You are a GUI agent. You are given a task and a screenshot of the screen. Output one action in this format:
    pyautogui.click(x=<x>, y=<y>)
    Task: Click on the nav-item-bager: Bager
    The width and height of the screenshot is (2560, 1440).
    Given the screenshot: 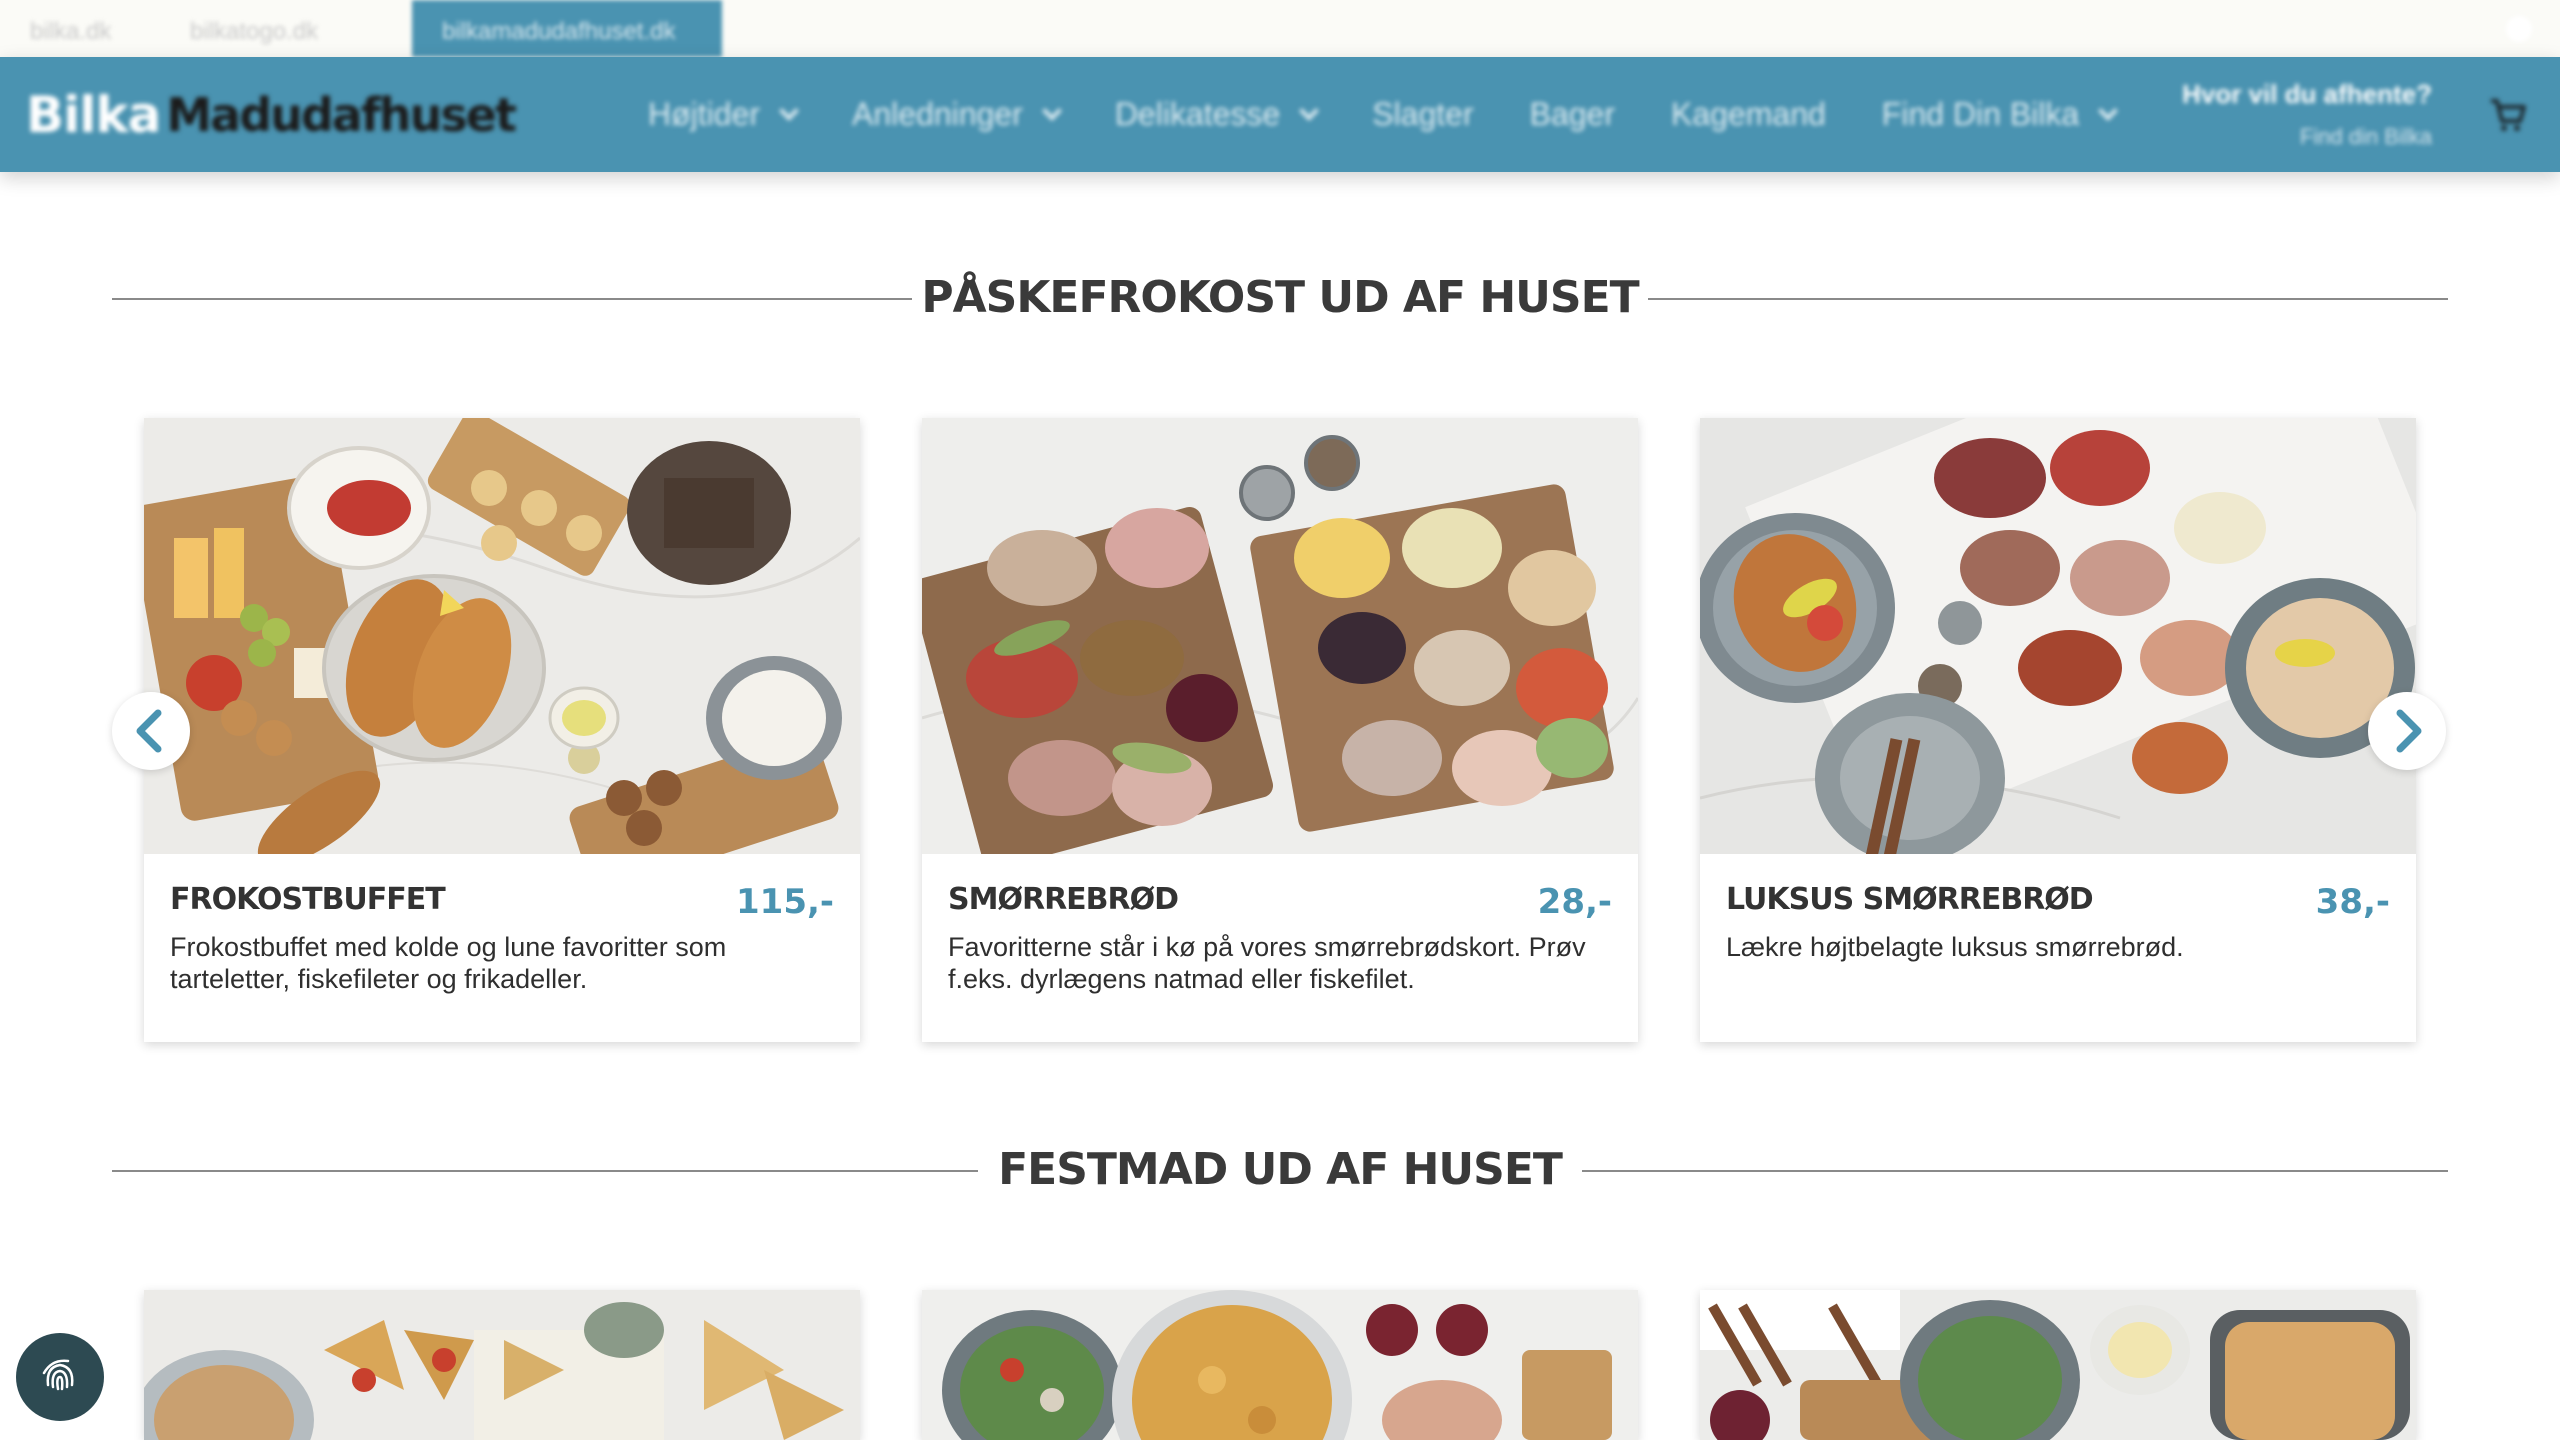 What is the action you would take?
    pyautogui.click(x=1572, y=114)
    